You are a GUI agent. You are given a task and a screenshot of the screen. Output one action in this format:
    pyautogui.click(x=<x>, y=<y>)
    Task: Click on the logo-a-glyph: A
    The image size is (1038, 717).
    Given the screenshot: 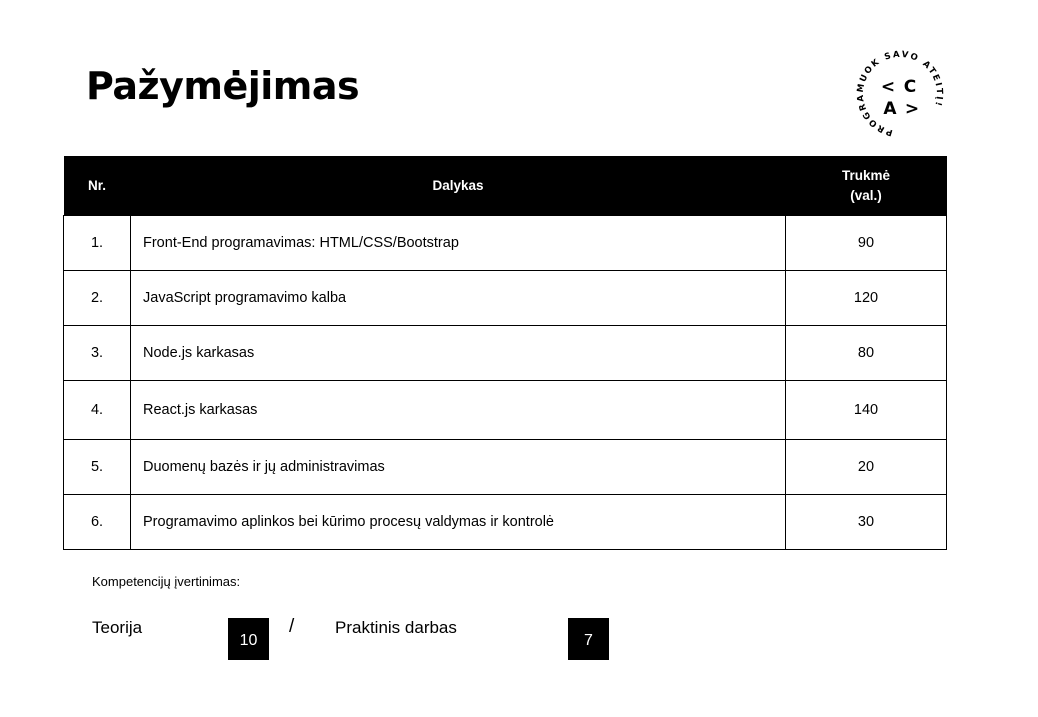 What is the action you would take?
    pyautogui.click(x=890, y=109)
    